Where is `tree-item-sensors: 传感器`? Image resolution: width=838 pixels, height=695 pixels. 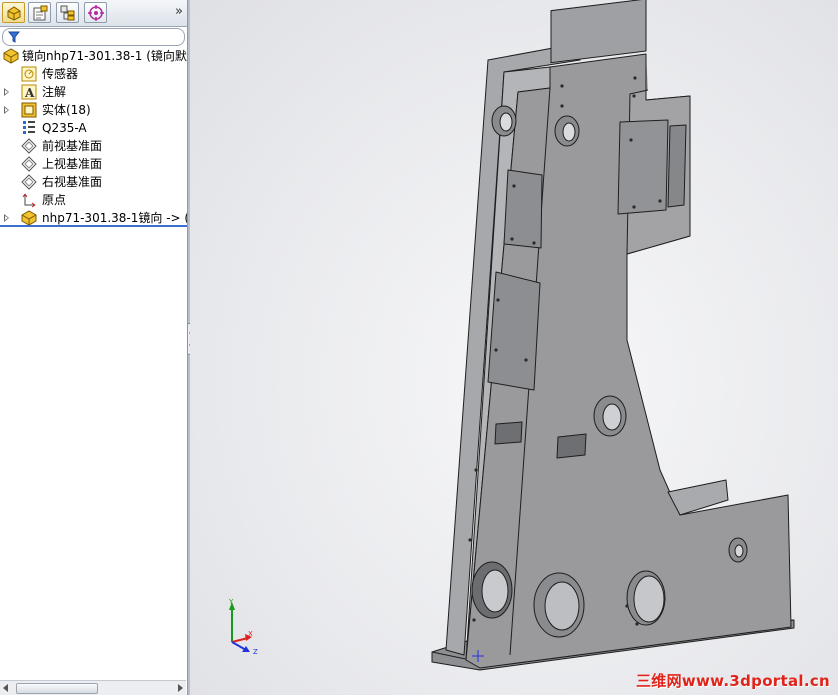 tree-item-sensors: 传感器 is located at coordinates (93, 74).